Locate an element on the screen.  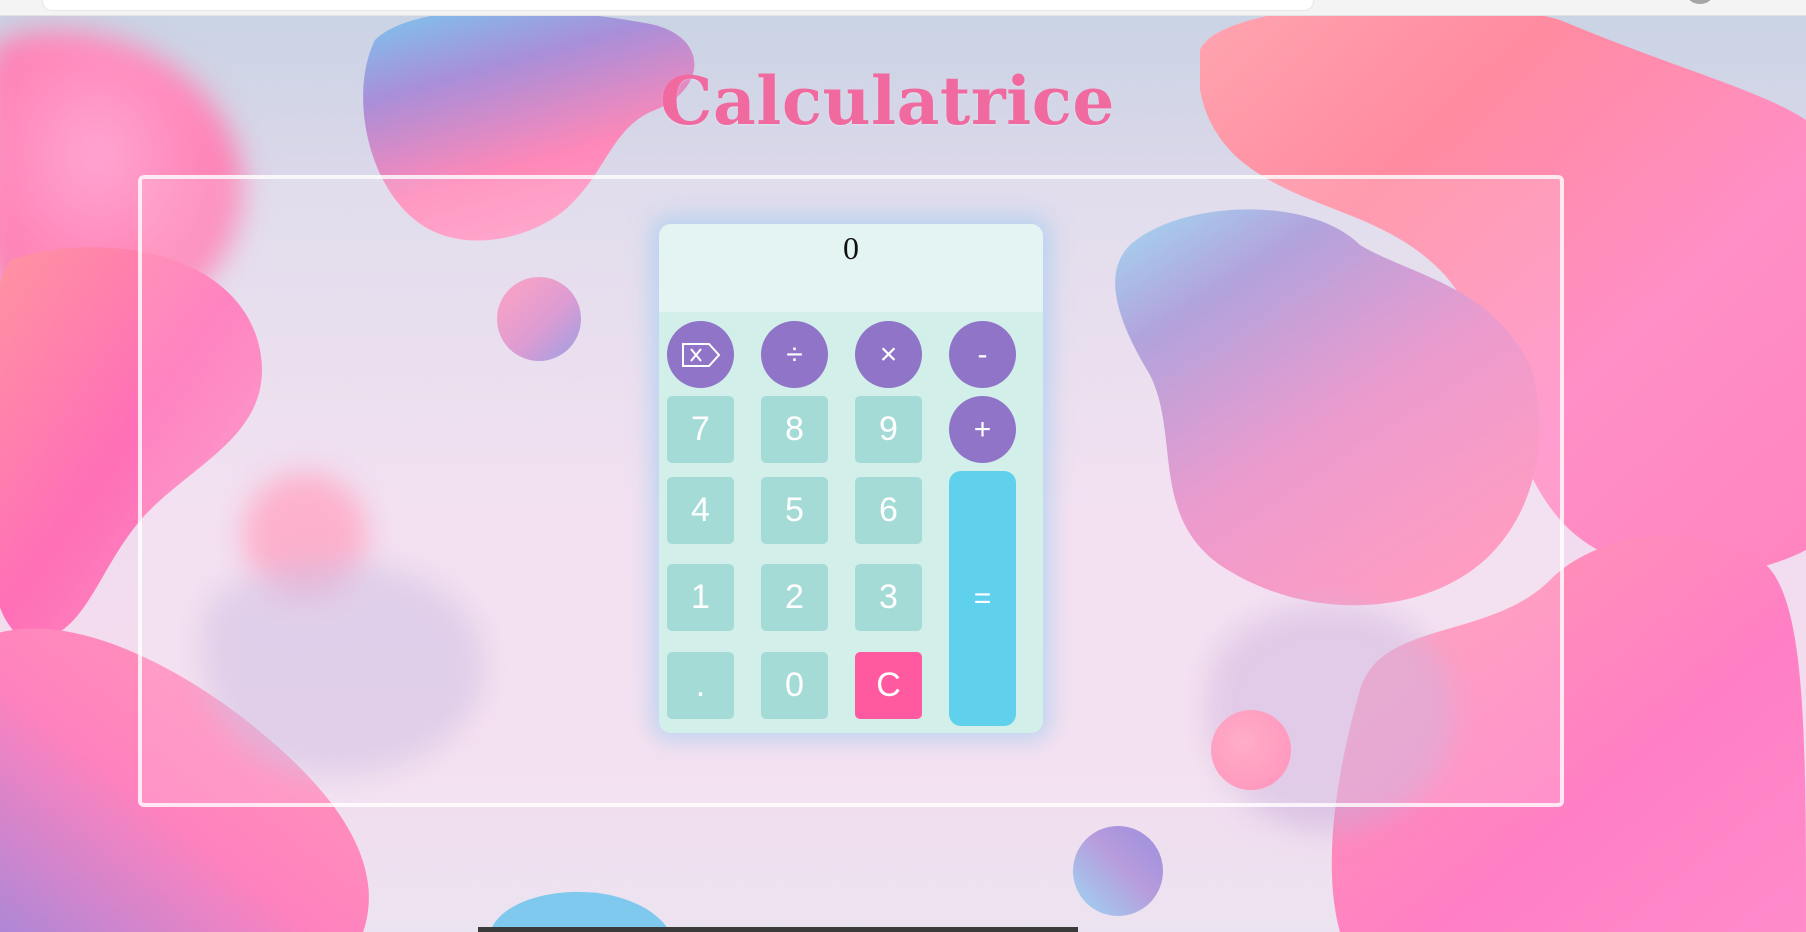
backspace-icon is located at coordinates (700, 354).